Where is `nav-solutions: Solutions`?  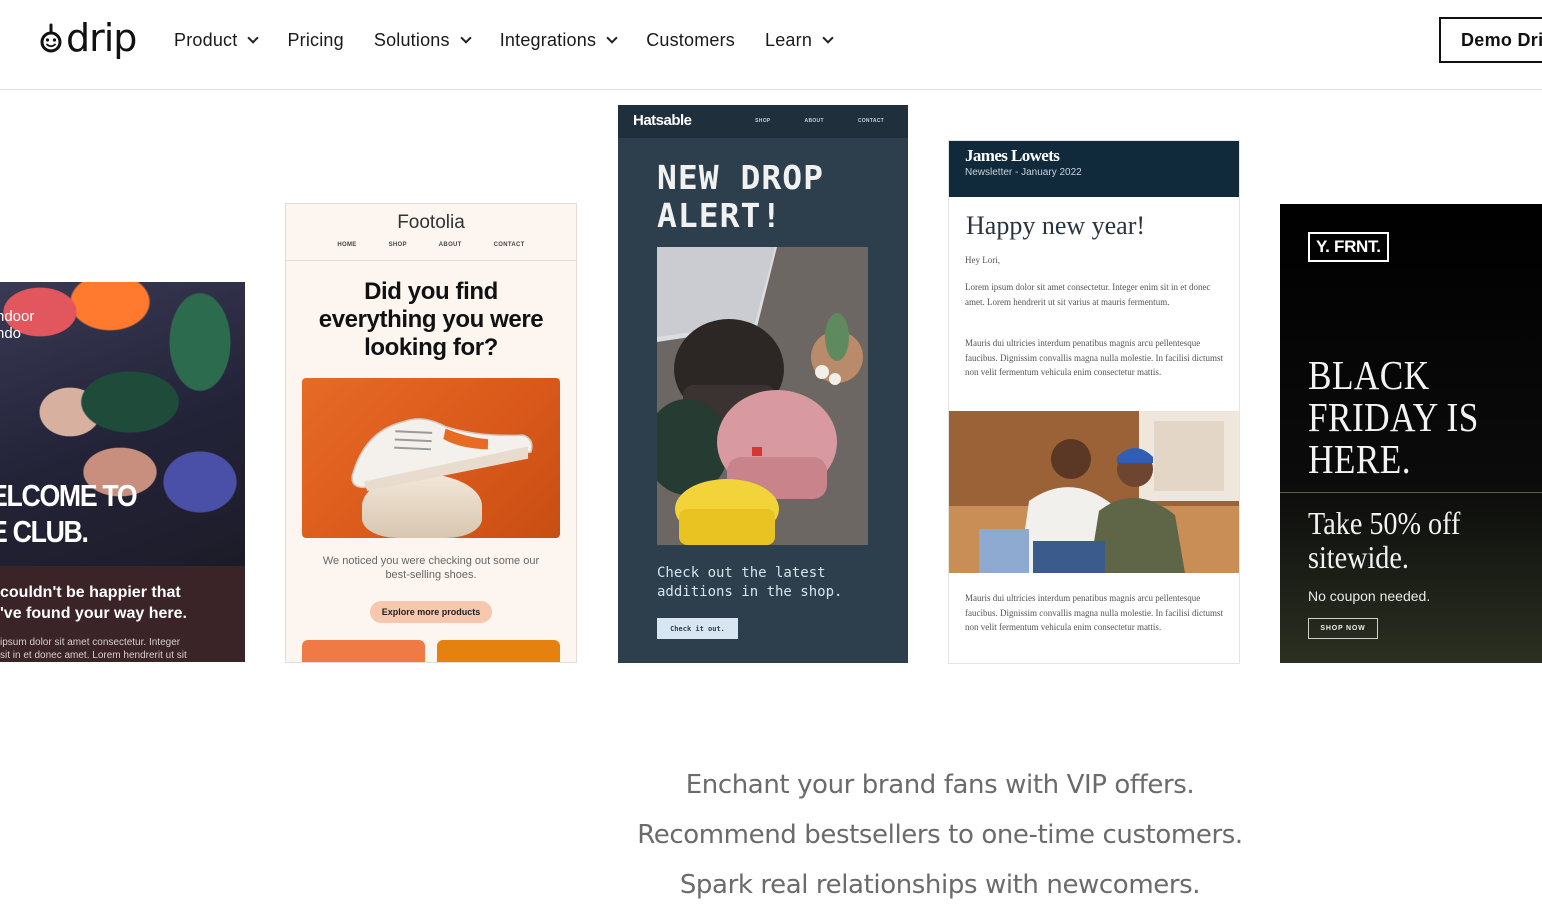 nav-solutions: Solutions is located at coordinates (422, 40).